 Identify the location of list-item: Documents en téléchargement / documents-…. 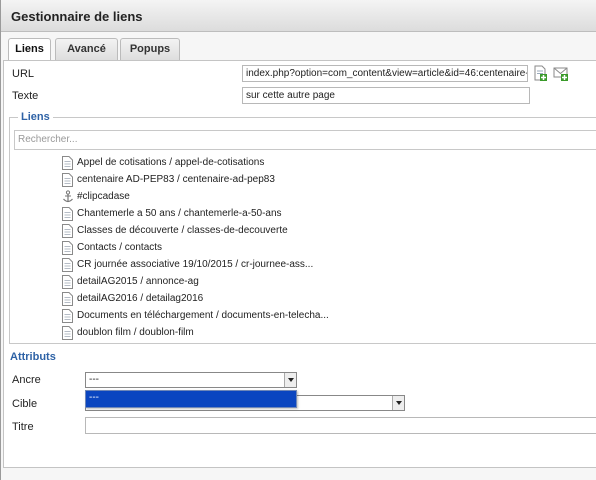
(328, 316).